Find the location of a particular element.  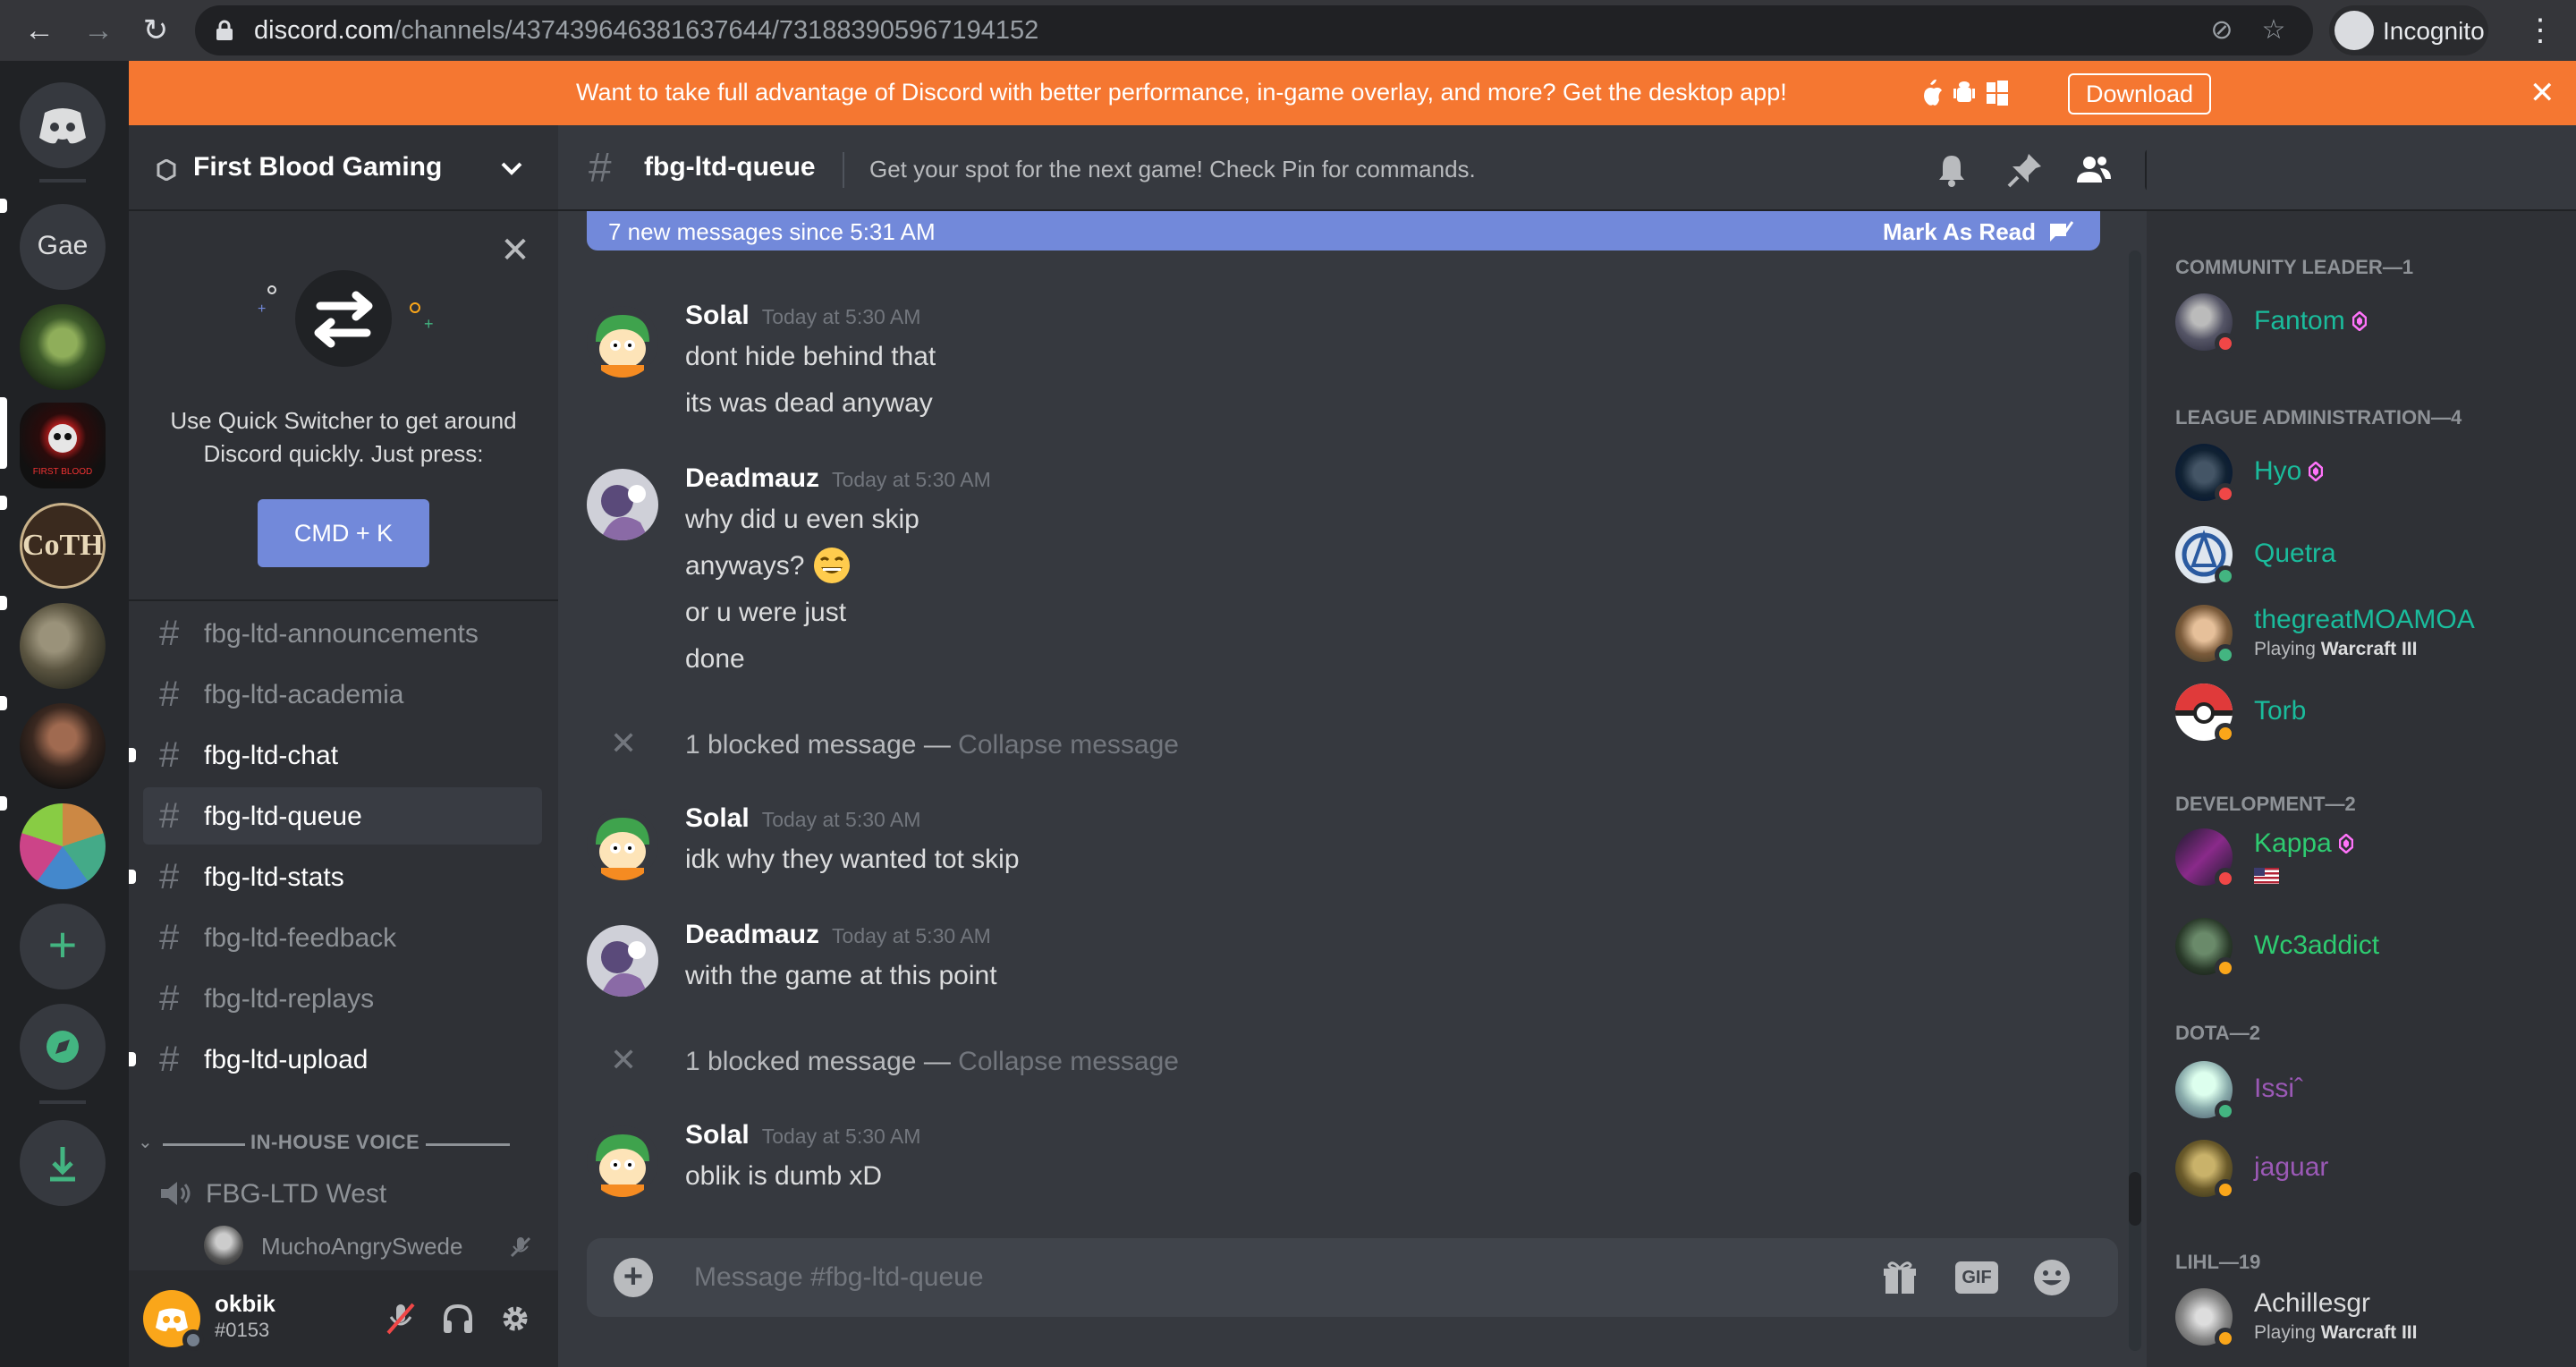

member-list-icon is located at coordinates (2093, 170).